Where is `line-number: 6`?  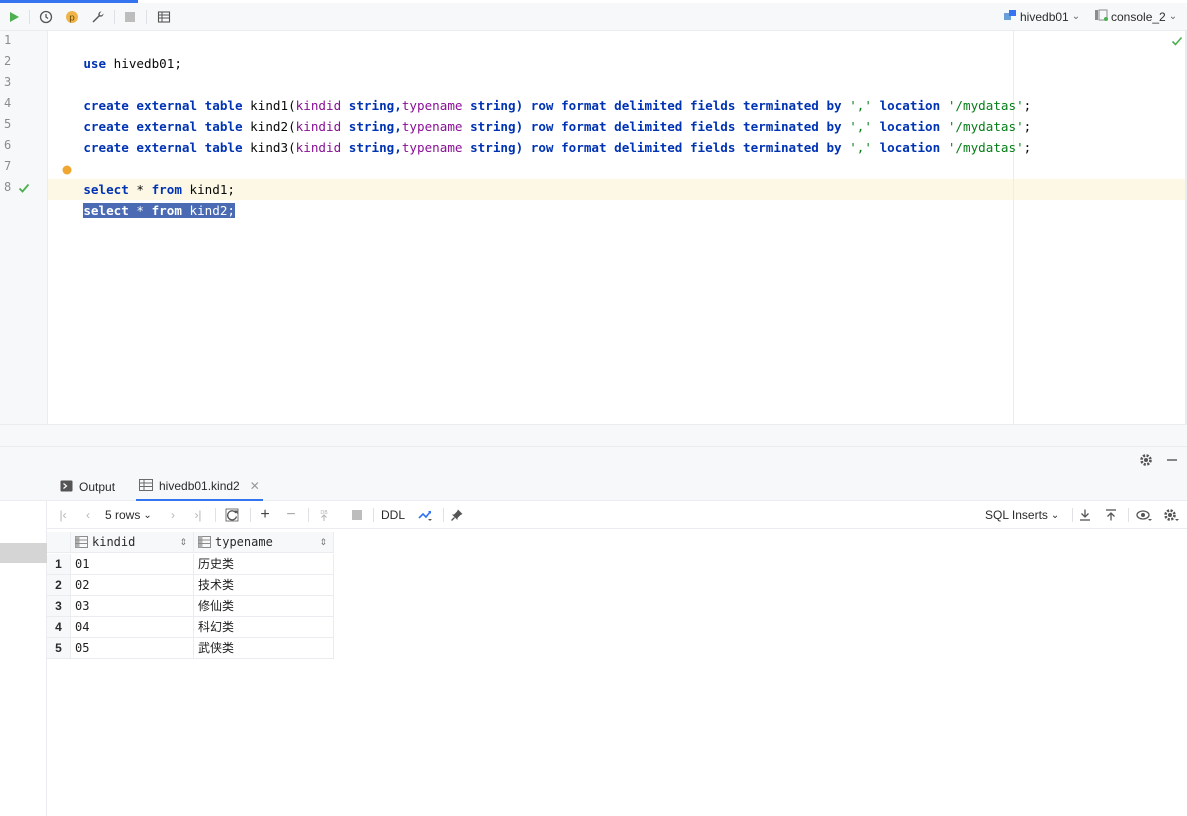 line-number: 6 is located at coordinates (8, 145).